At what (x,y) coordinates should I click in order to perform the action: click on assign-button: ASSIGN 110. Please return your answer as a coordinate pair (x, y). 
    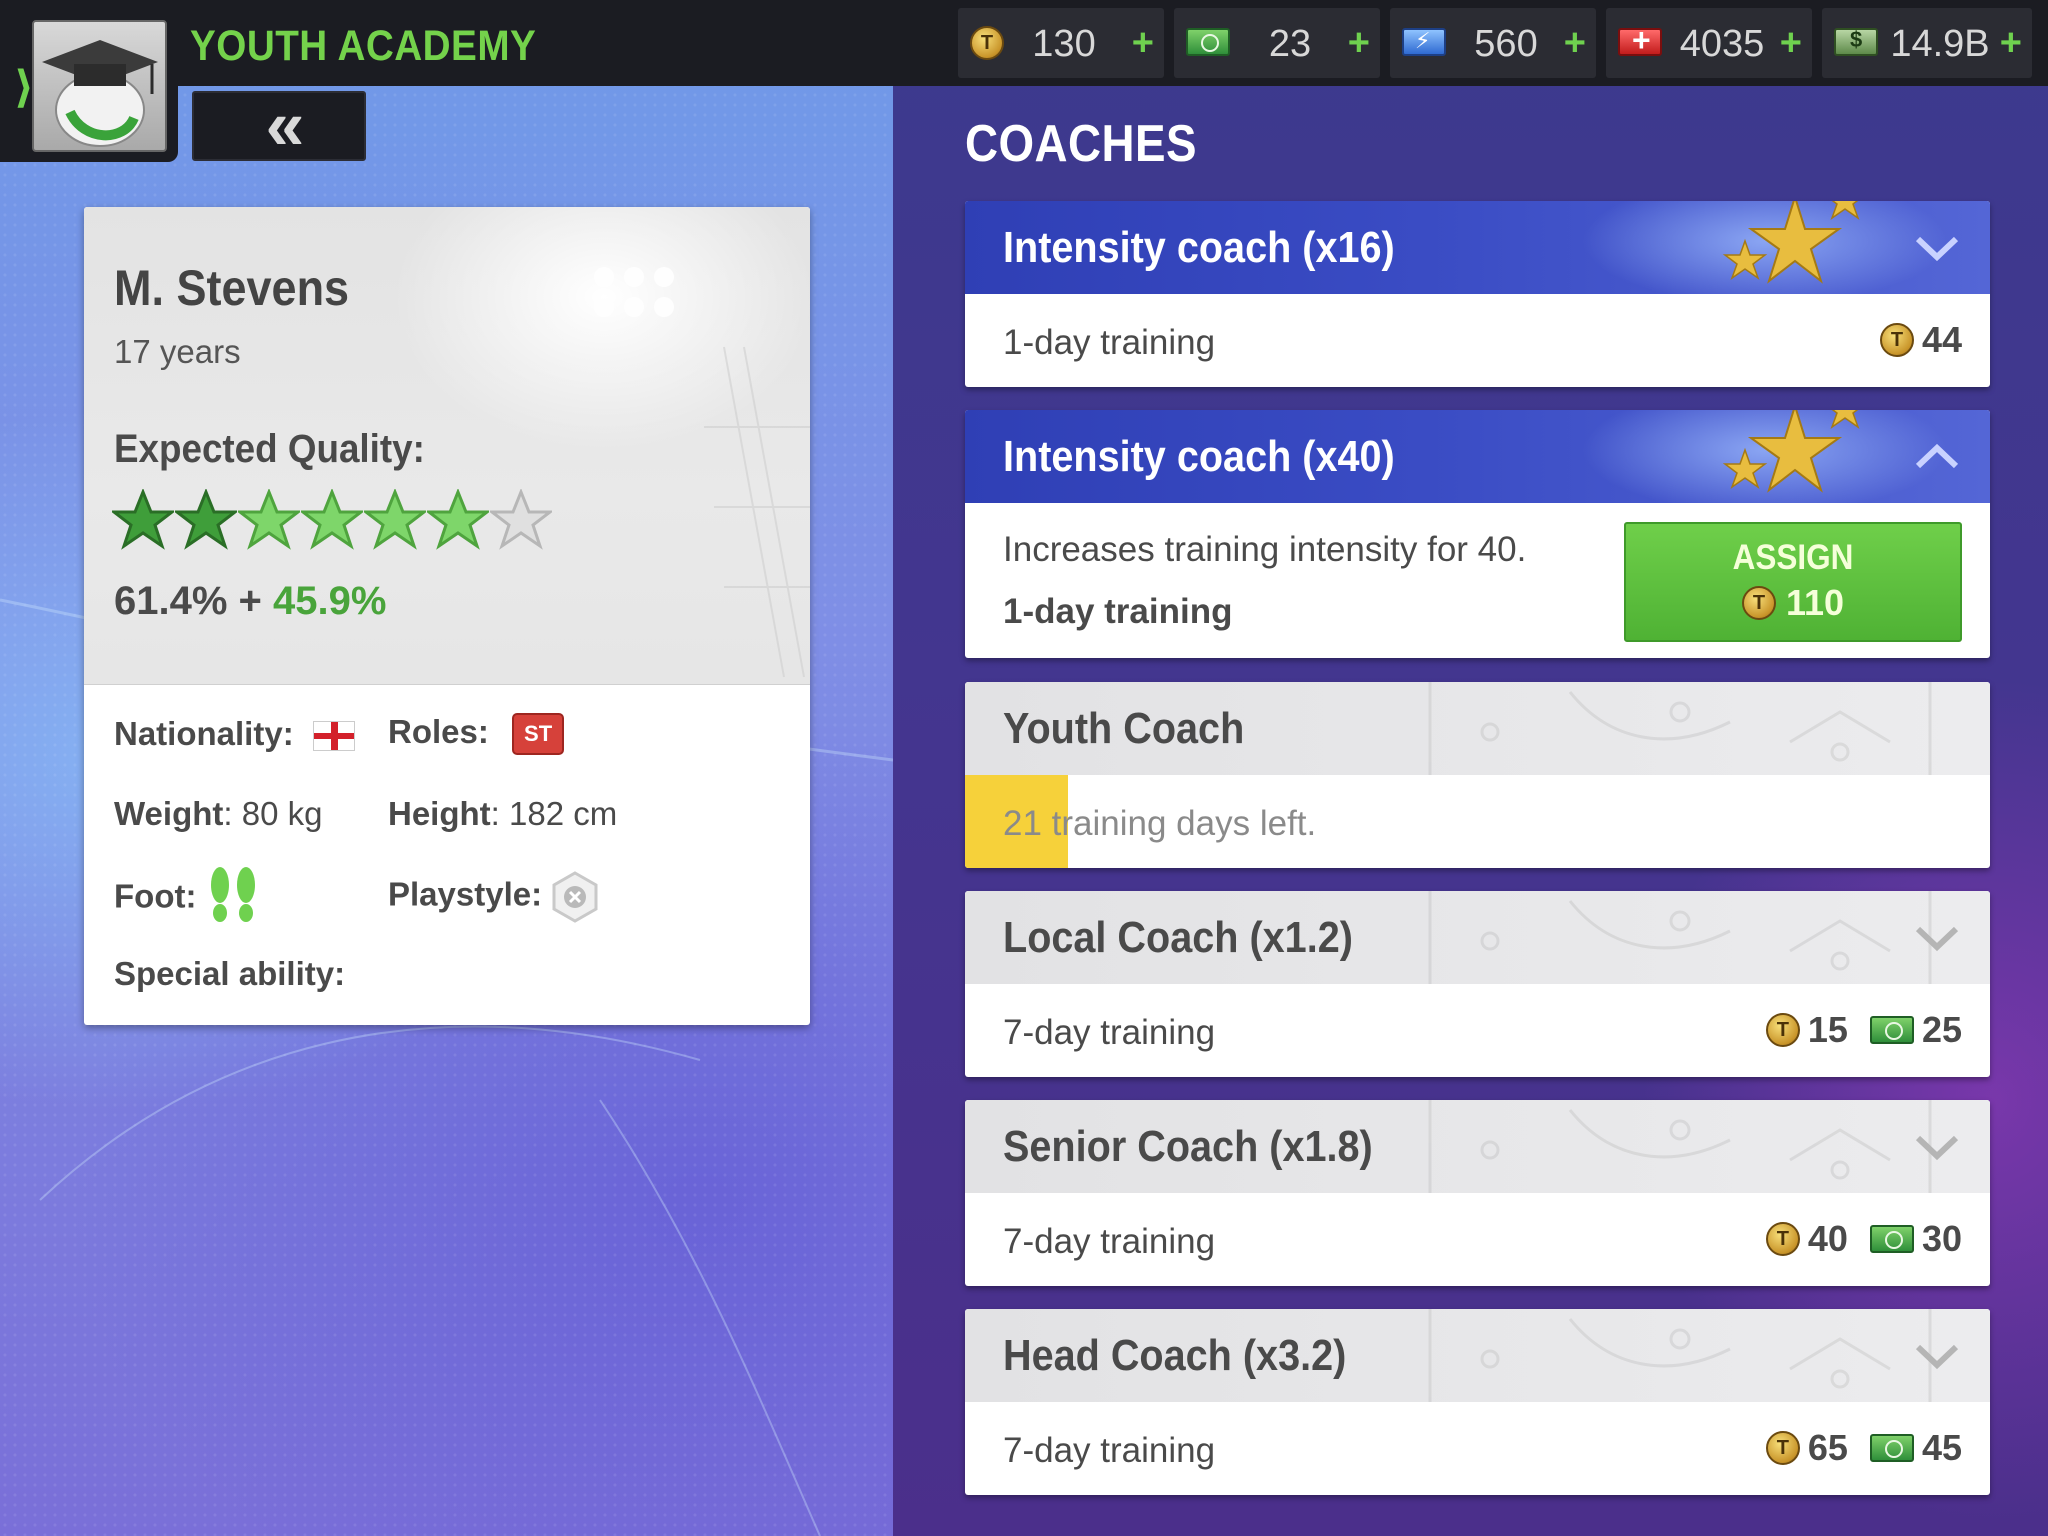
    Looking at the image, I should click on (1793, 582).